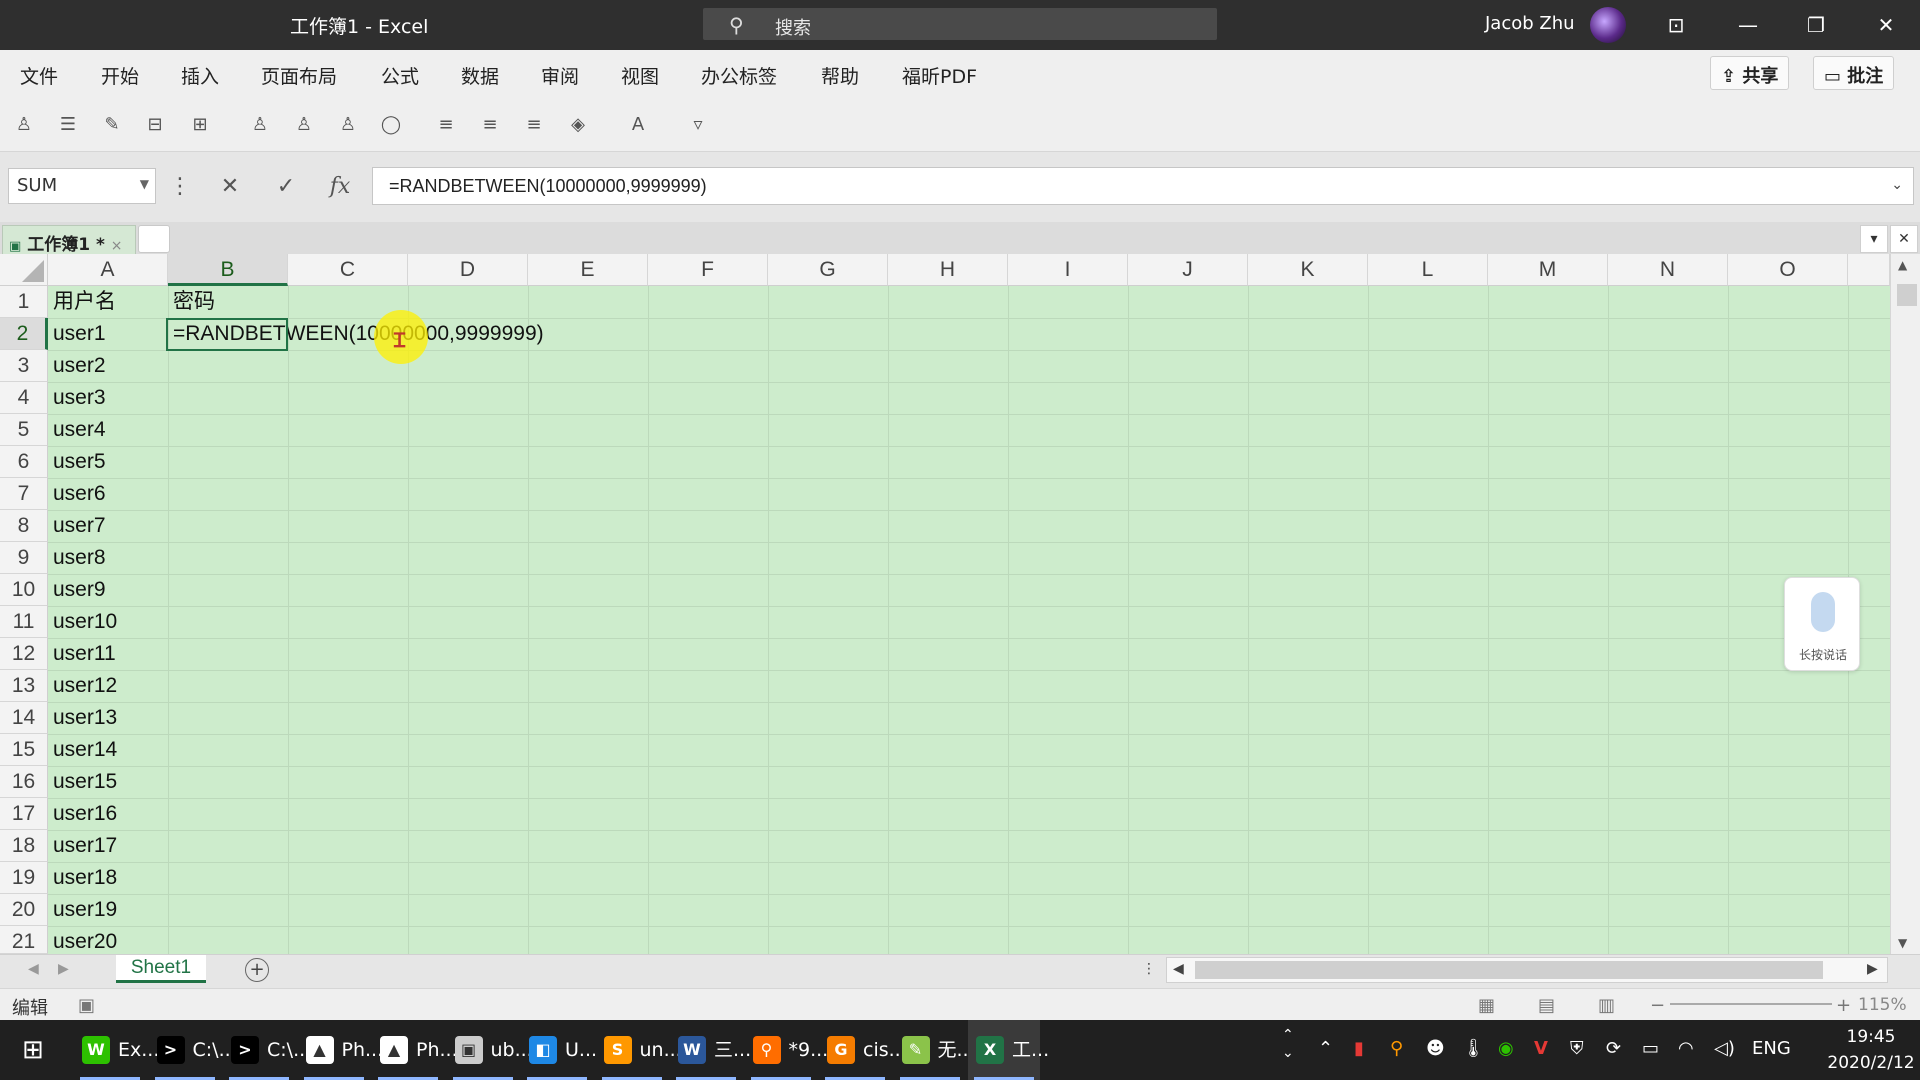 The width and height of the screenshot is (1920, 1080). I want to click on cell-a16: user15, so click(85, 782).